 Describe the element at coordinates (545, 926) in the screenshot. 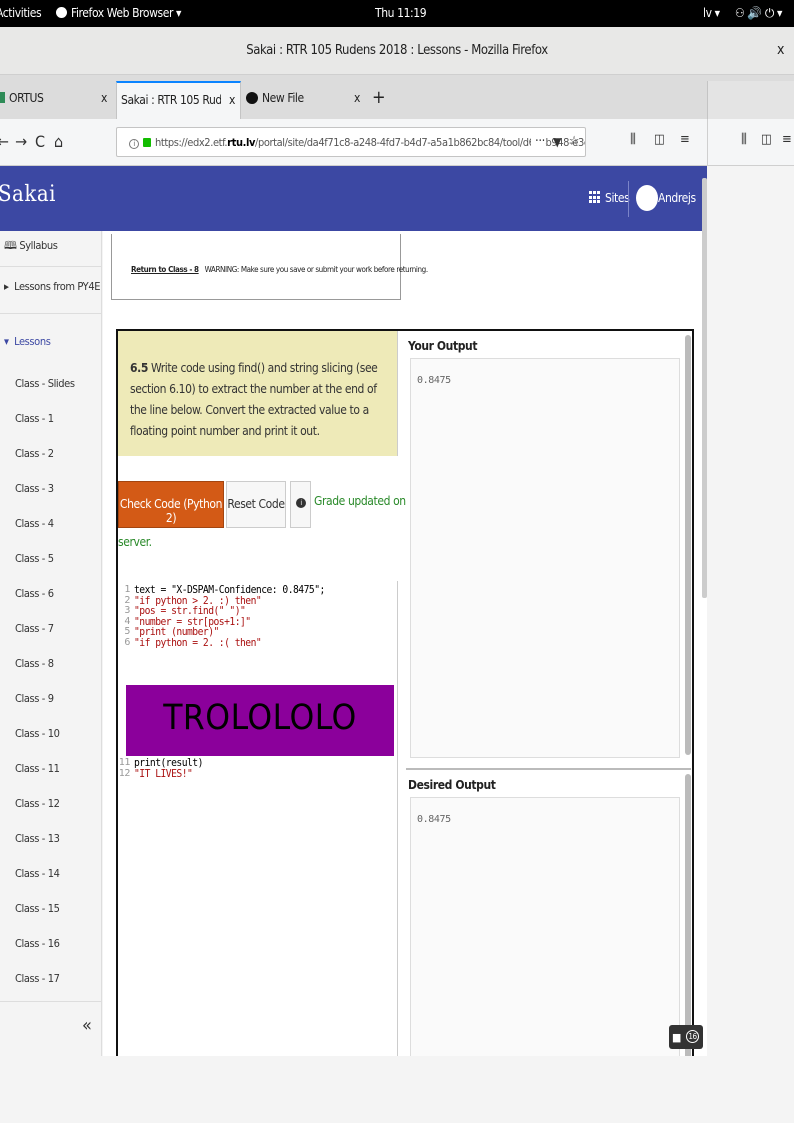

I see `desired-output-box: 0.8475` at that location.